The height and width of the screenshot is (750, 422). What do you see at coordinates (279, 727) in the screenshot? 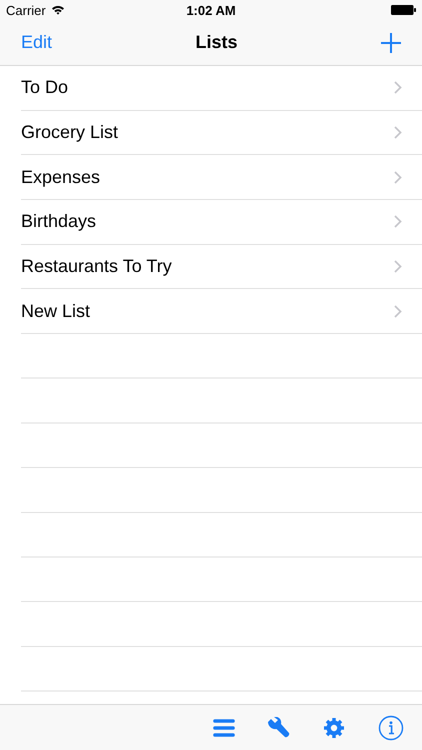
I see `wrench-icon` at bounding box center [279, 727].